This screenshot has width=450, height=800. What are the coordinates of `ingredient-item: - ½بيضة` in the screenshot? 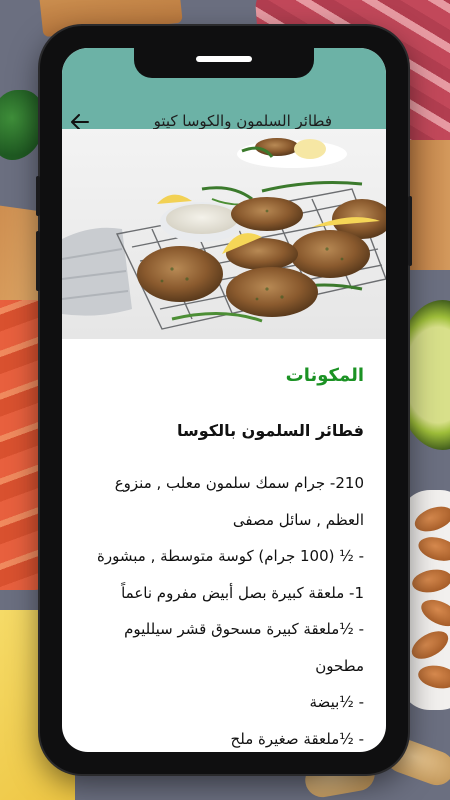 It's located at (336, 702).